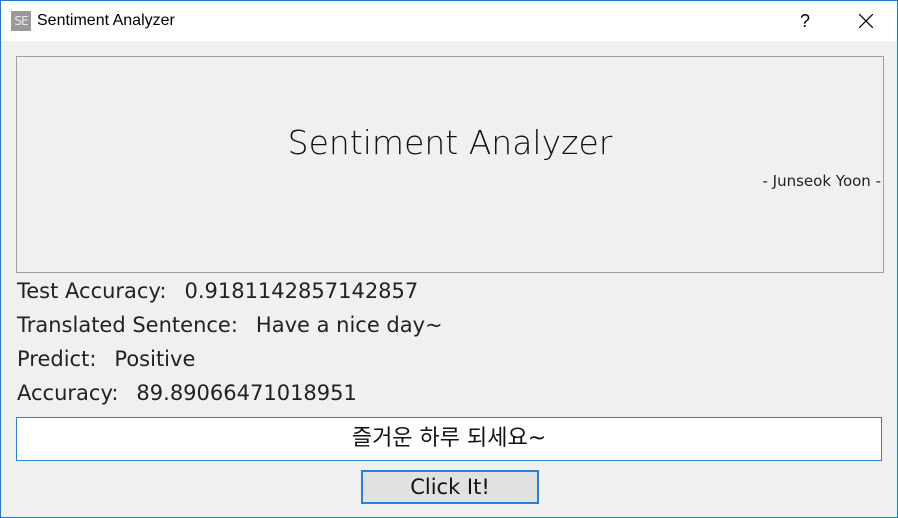 The image size is (898, 518). What do you see at coordinates (301, 291) in the screenshot?
I see `test-accuracy-value: 0.9181142857142857` at bounding box center [301, 291].